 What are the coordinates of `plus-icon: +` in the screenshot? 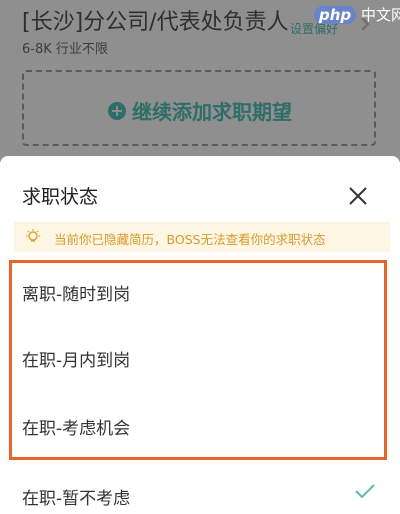 It's located at (117, 110).